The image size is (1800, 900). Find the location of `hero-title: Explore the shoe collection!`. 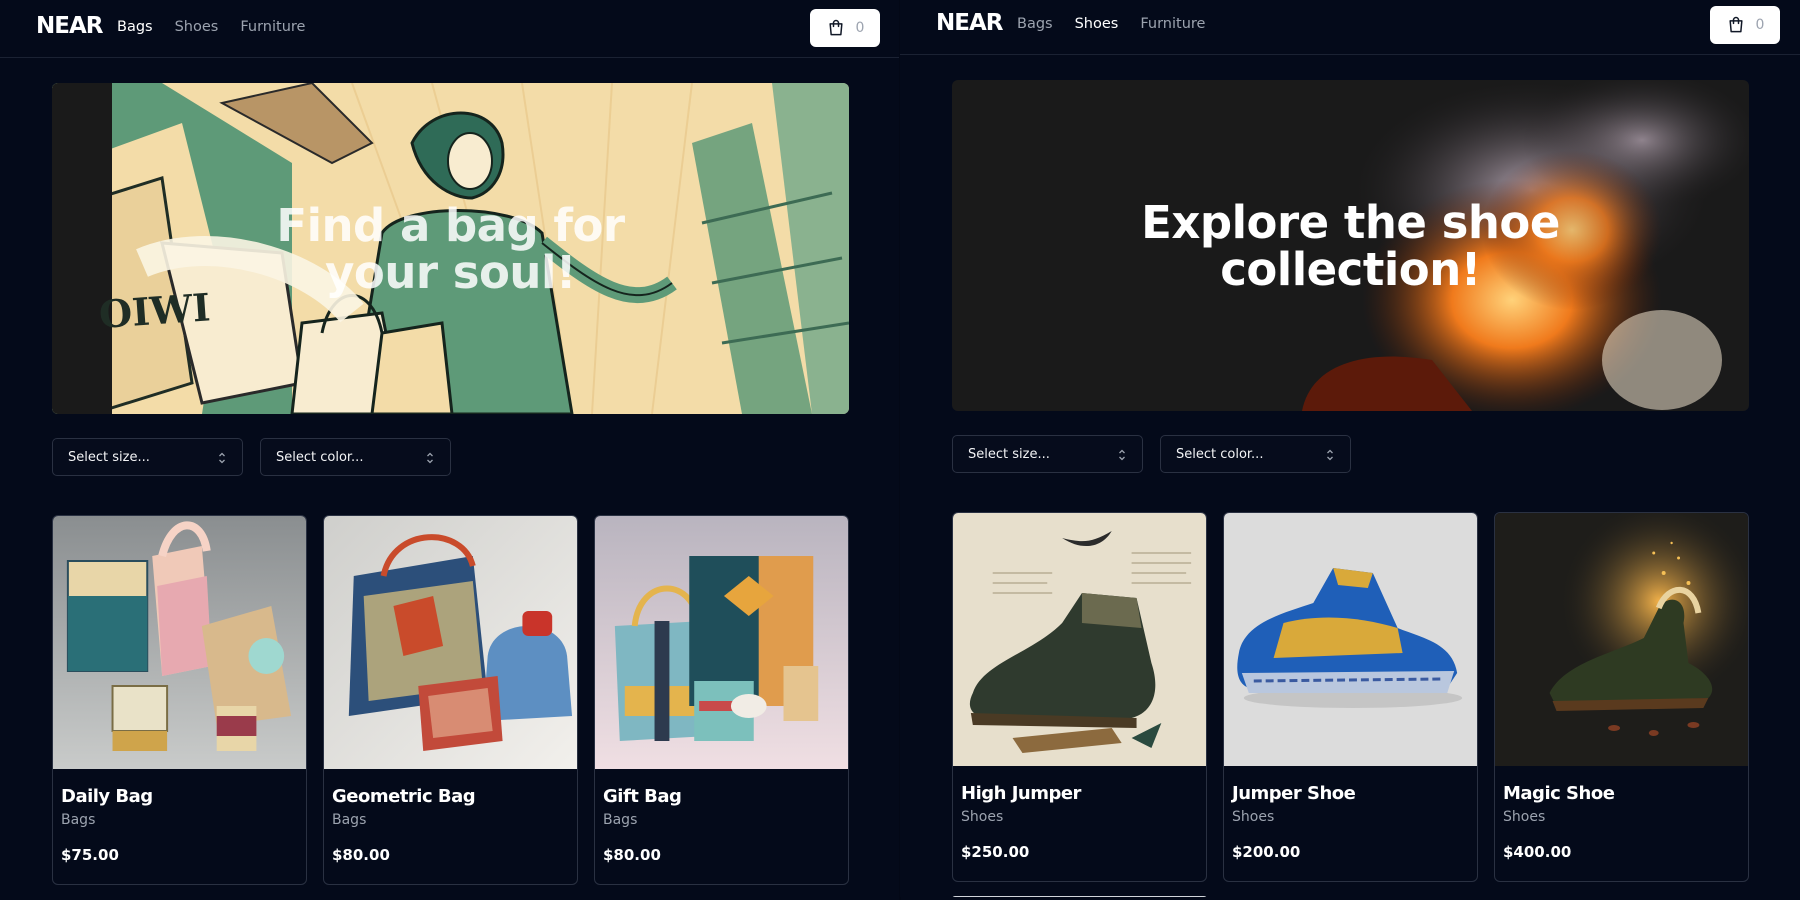

hero-title: Explore the shoe collection! is located at coordinates (1350, 245).